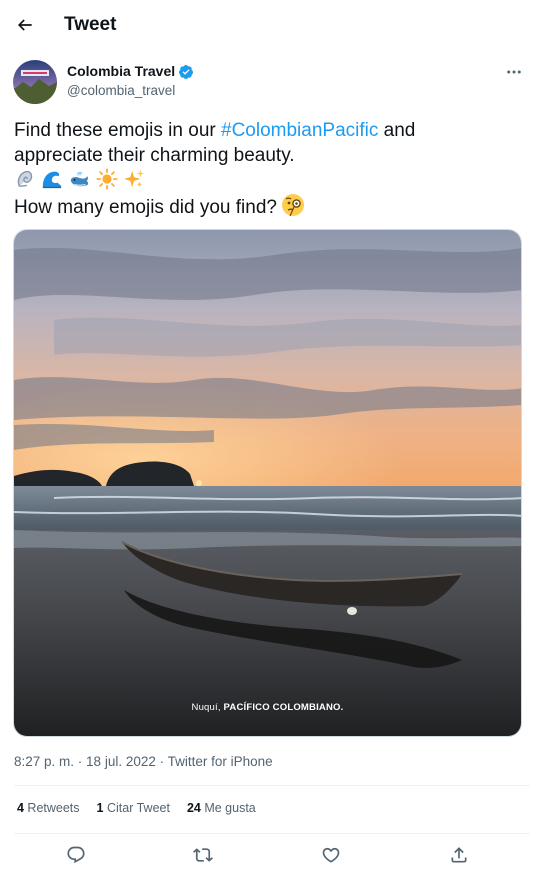  I want to click on quotes-count: 1, so click(100, 808).